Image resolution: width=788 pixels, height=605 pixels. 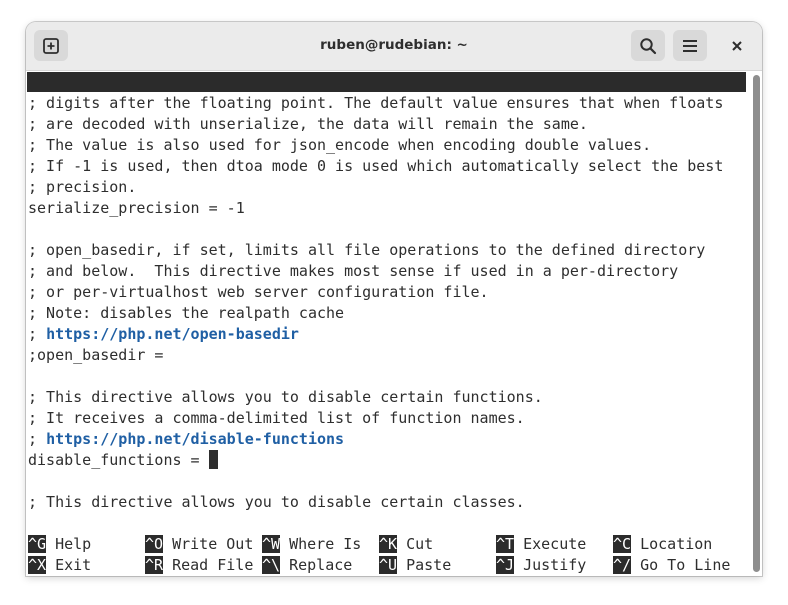 I want to click on shortcut-key: ^K, so click(x=388, y=544).